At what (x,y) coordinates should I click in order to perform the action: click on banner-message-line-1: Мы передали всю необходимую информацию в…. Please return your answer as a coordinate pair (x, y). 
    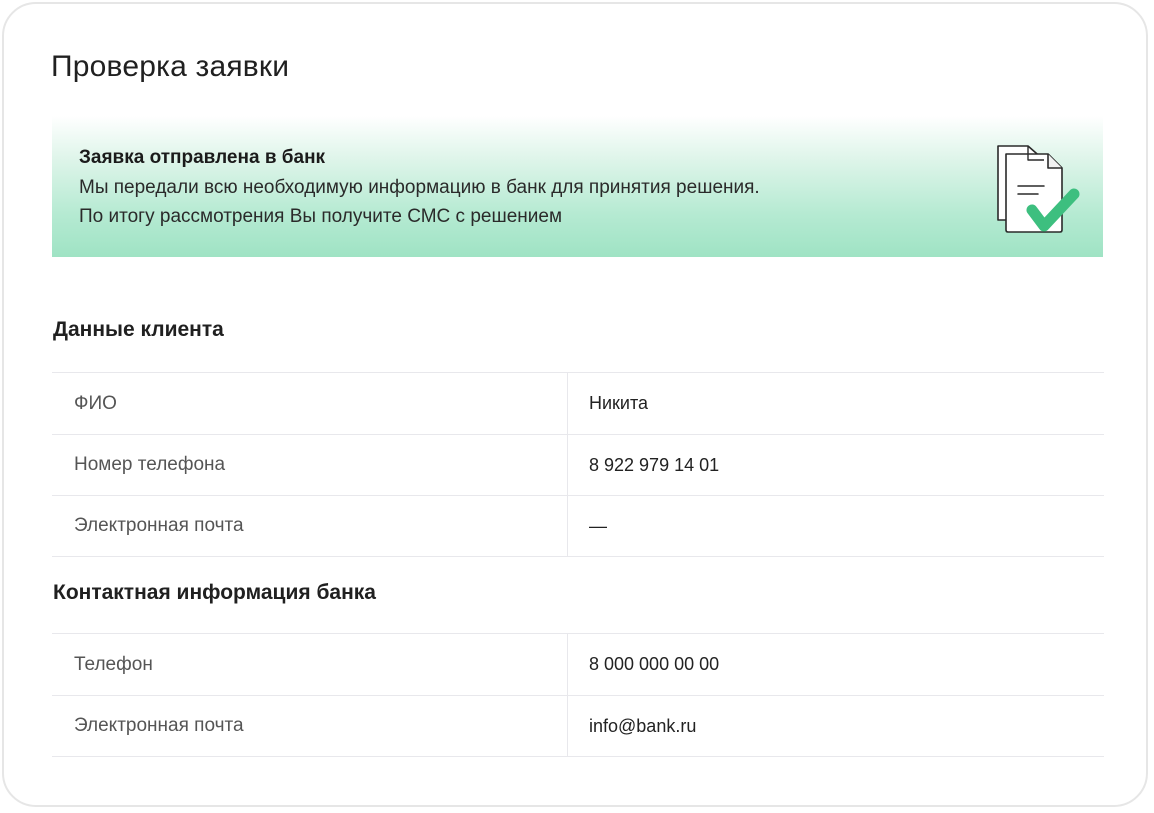
    Looking at the image, I should click on (419, 187).